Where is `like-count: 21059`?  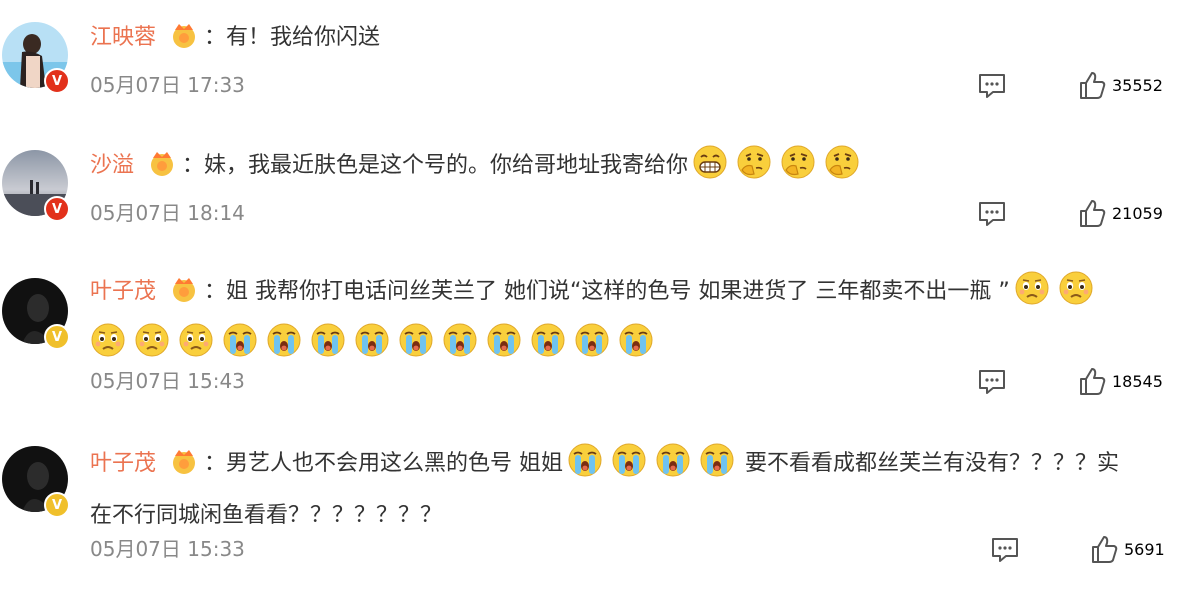
like-count: 21059 is located at coordinates (1137, 213).